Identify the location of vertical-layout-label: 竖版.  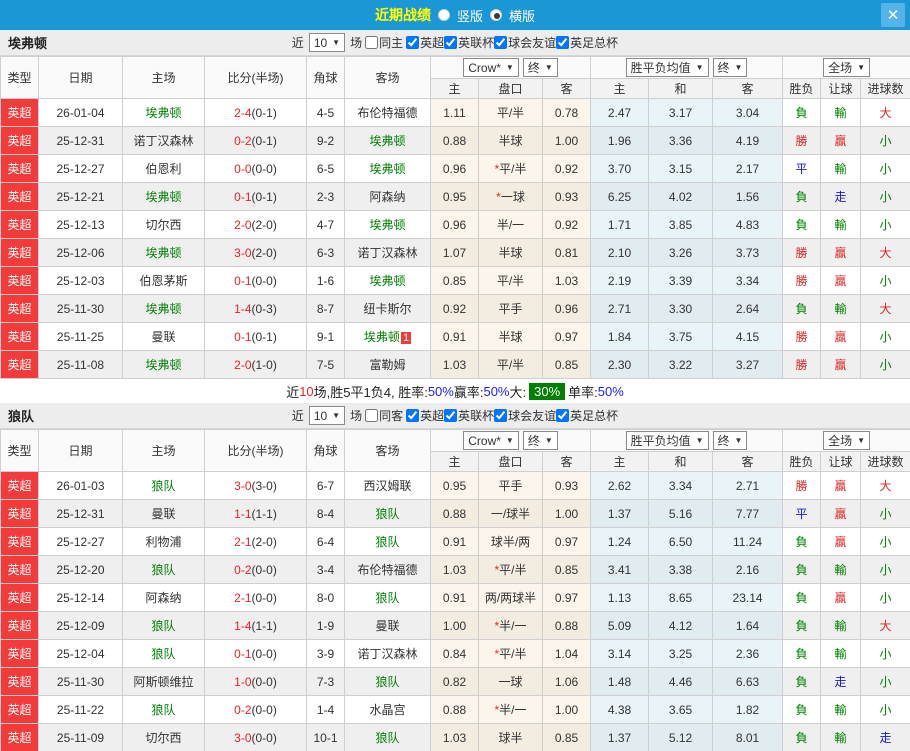
(470, 15).